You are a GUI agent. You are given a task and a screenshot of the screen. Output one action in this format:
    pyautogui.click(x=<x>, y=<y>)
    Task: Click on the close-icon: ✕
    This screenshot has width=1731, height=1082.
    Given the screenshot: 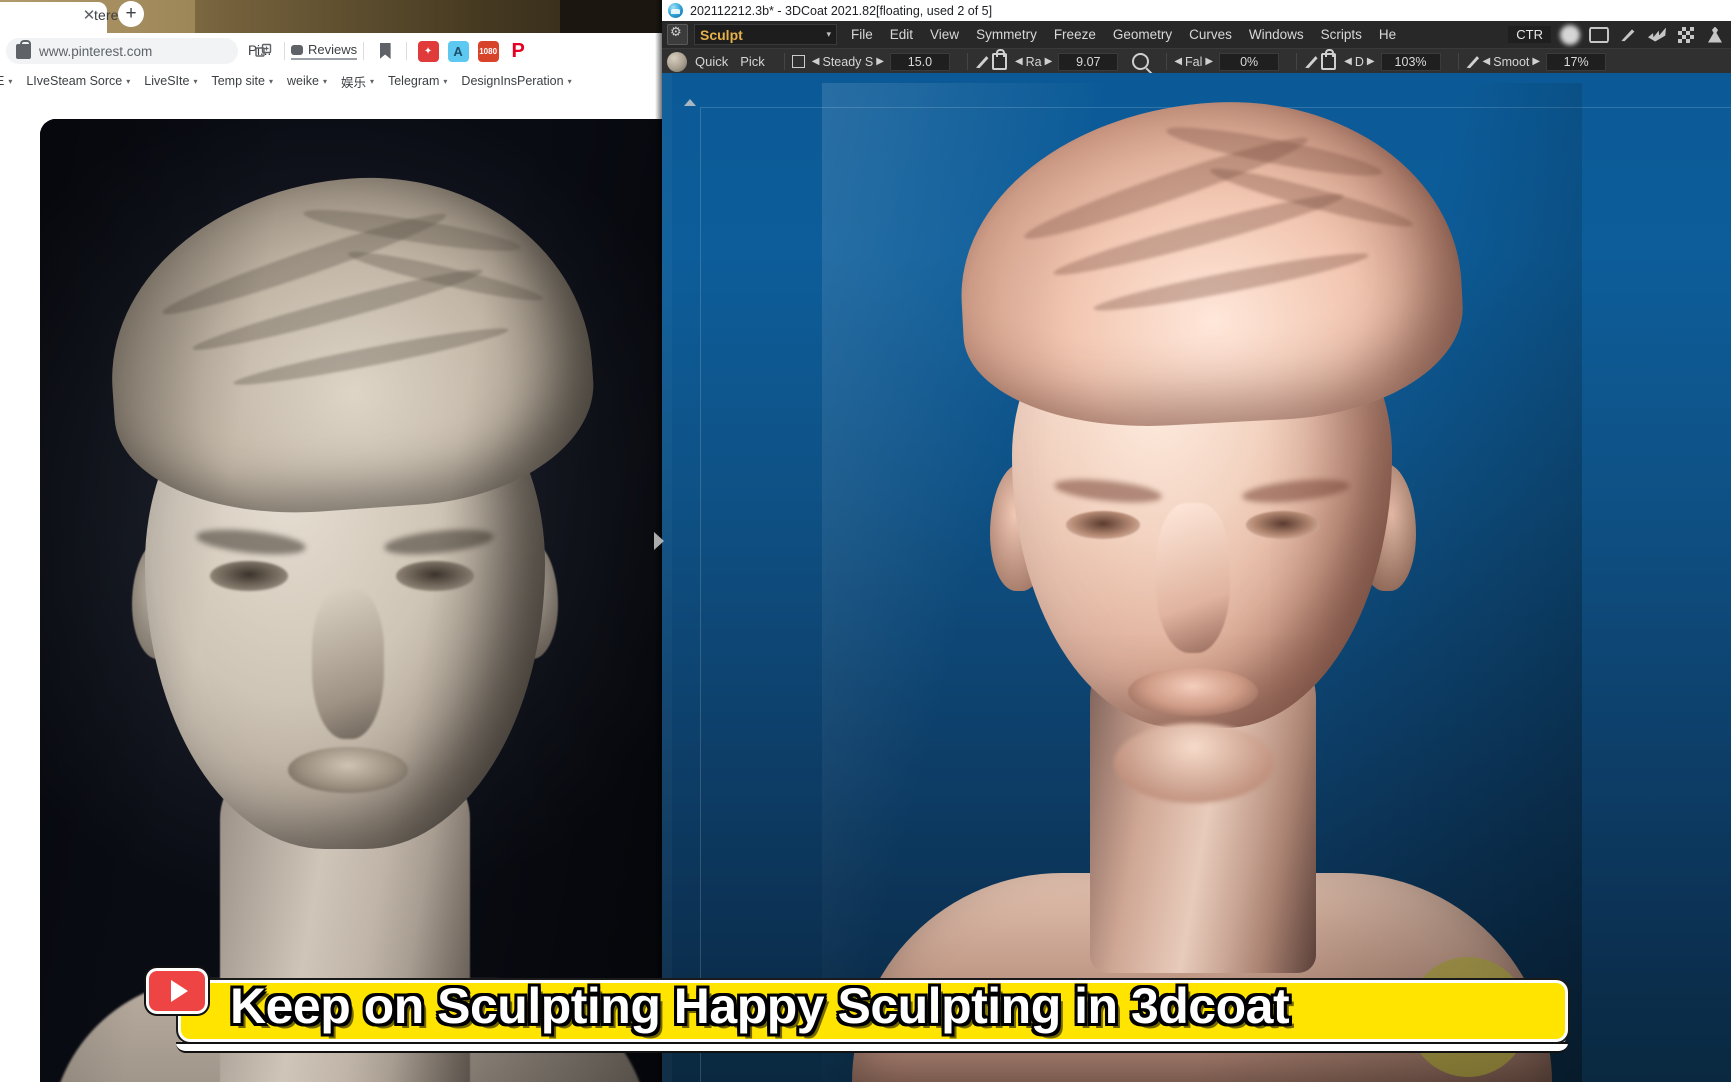 What is the action you would take?
    pyautogui.click(x=89, y=16)
    